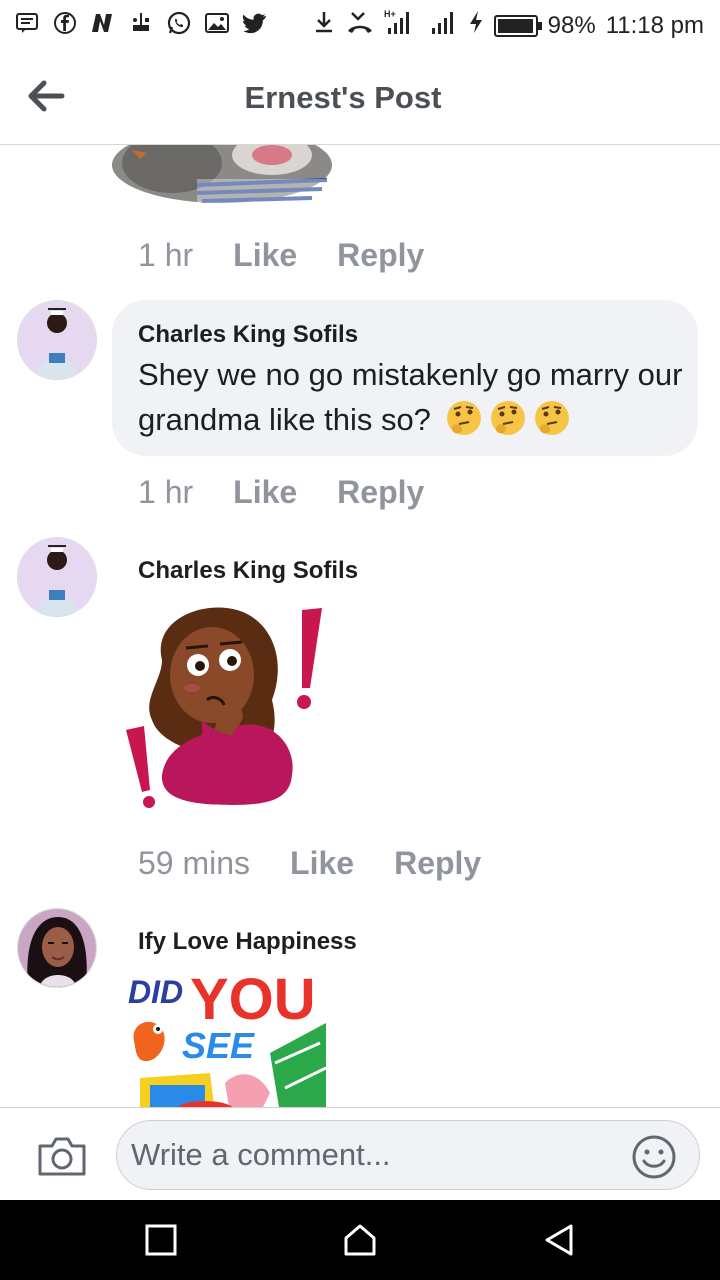  Describe the element at coordinates (253, 999) in the screenshot. I see `sticker-text-you: YOU` at that location.